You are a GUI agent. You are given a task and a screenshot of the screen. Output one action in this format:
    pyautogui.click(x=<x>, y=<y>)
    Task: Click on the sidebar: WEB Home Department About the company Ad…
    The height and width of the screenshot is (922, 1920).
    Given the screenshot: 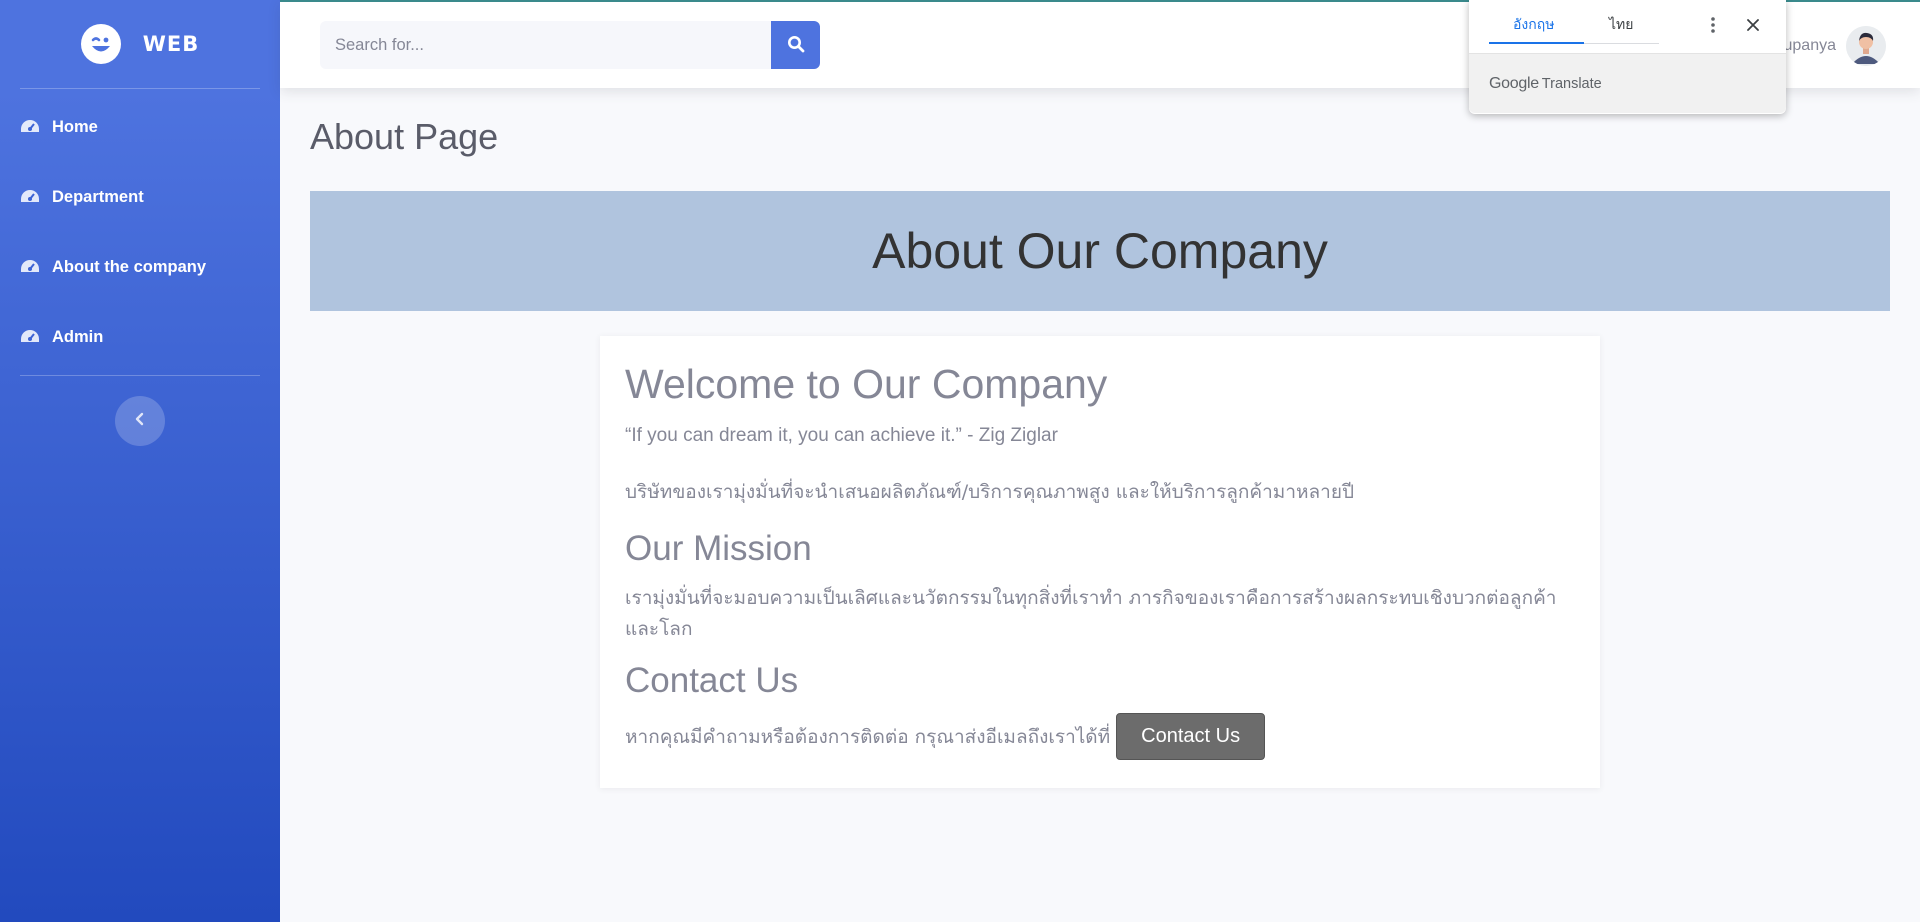 What is the action you would take?
    pyautogui.click(x=140, y=461)
    